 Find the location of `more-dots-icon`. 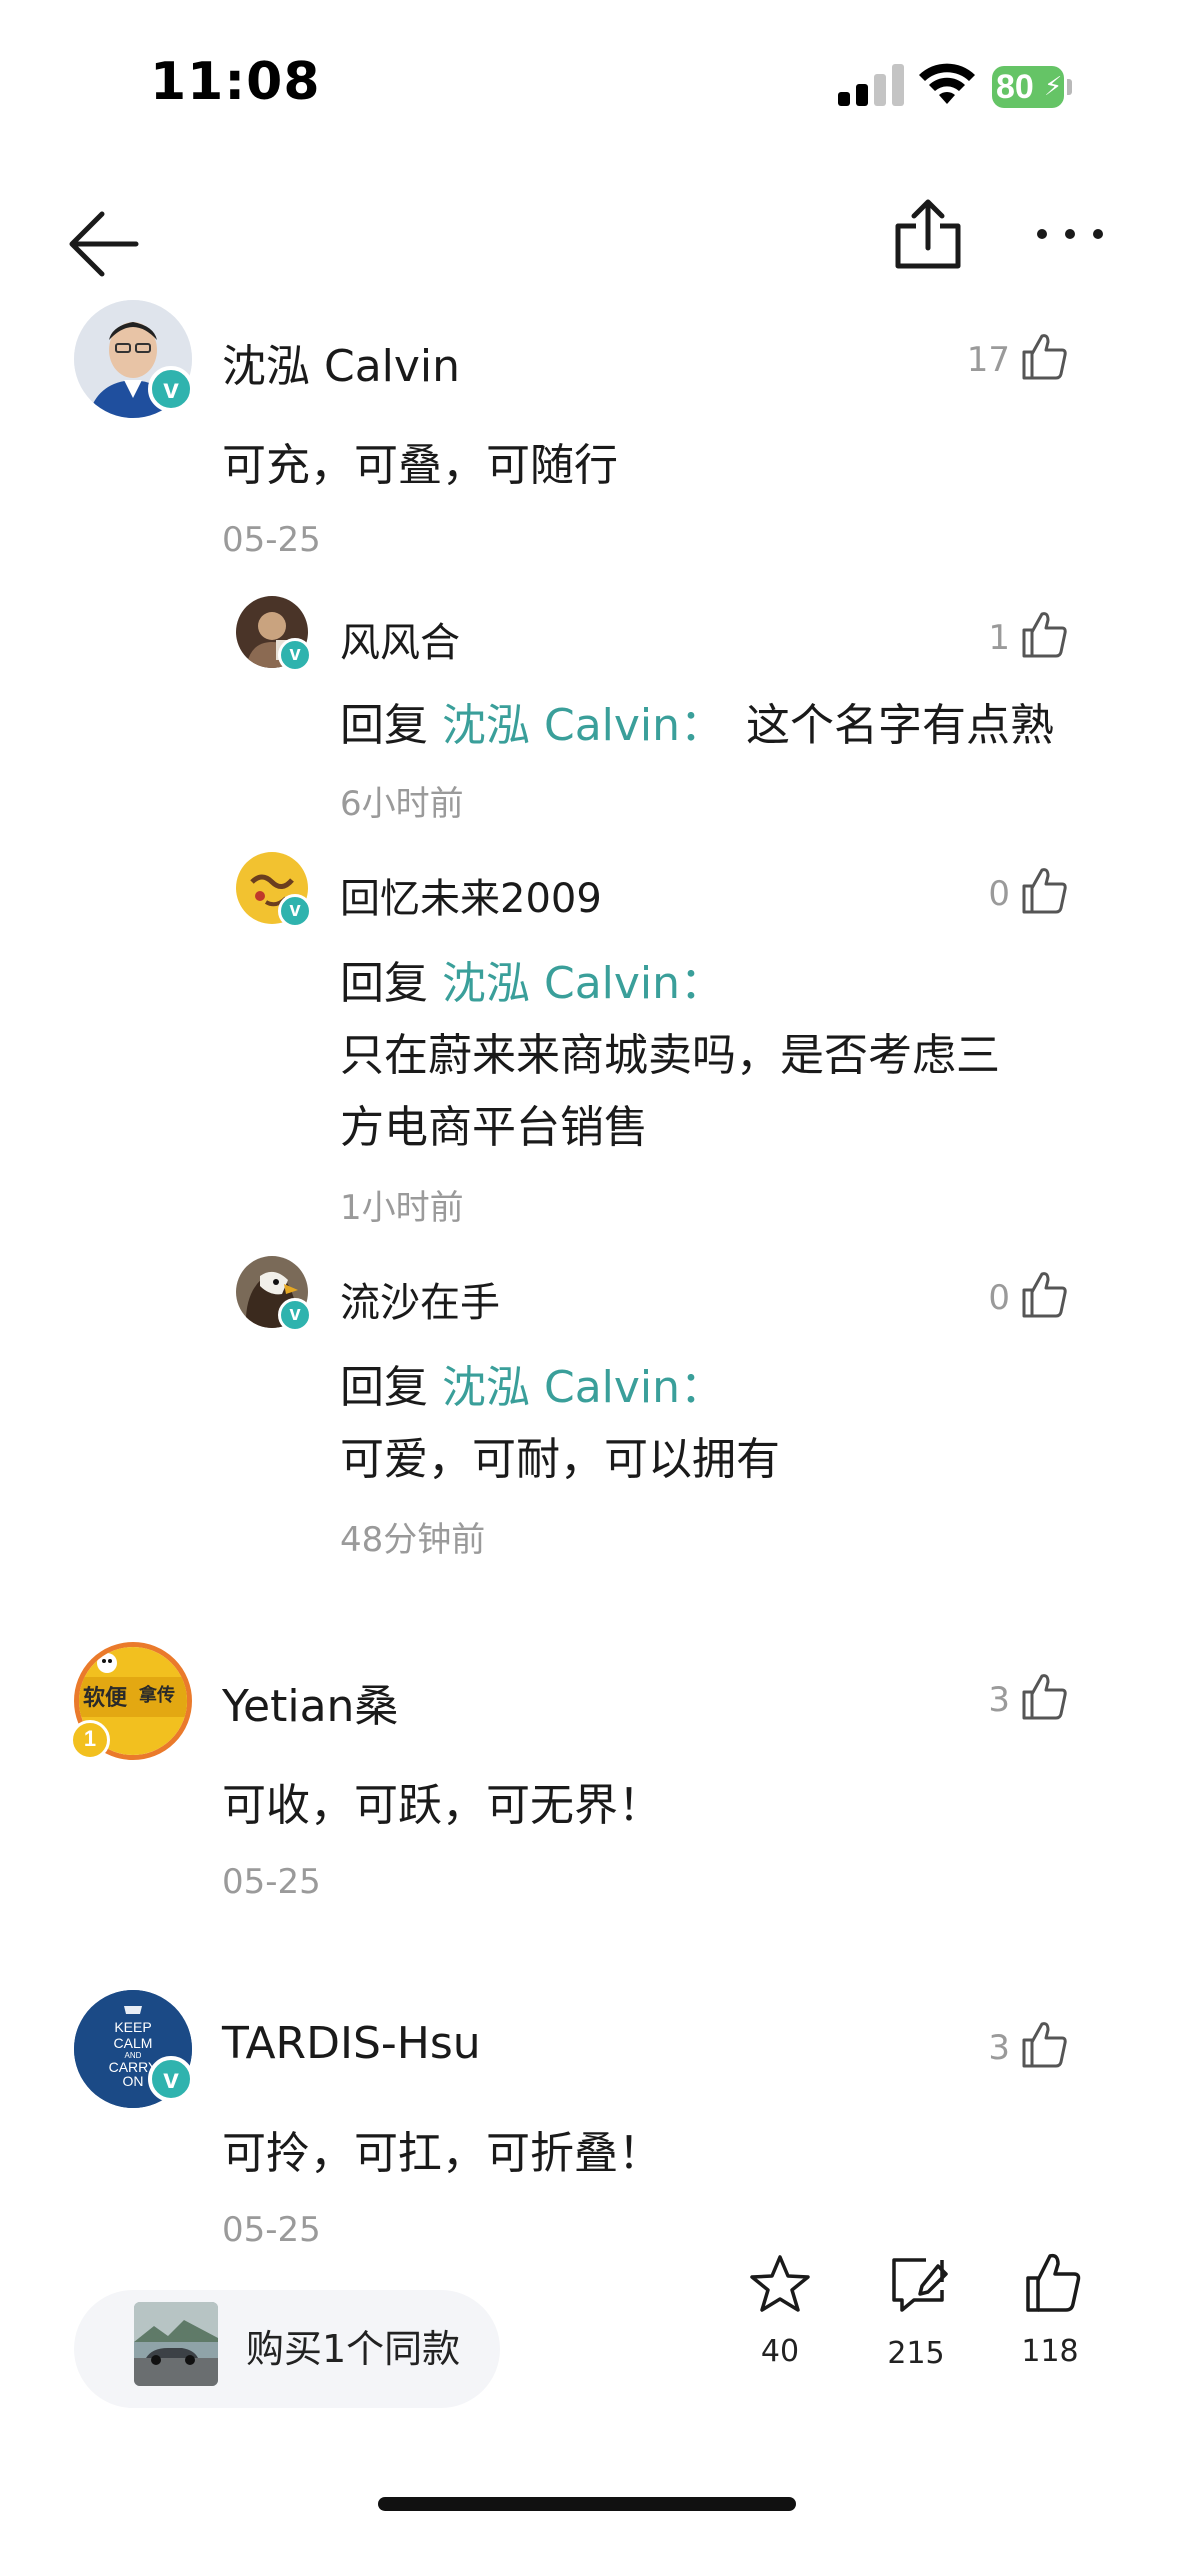

more-dots-icon is located at coordinates (1070, 234).